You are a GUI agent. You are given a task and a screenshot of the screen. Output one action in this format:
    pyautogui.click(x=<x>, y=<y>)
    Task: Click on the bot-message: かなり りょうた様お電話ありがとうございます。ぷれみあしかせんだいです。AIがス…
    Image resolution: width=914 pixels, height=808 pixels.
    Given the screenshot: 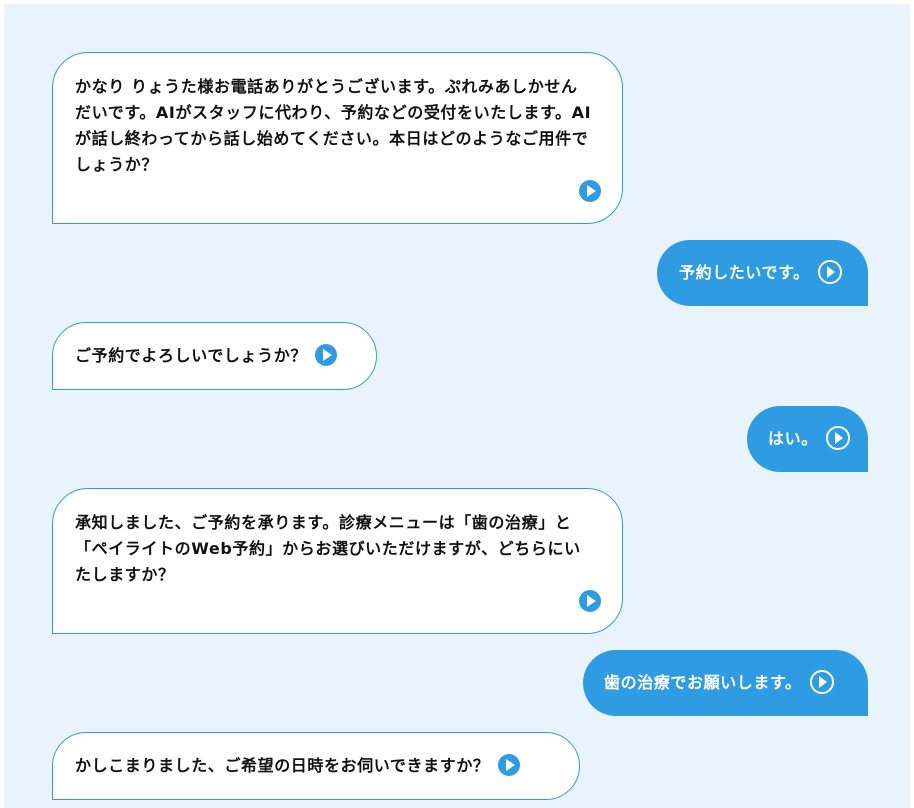 What is the action you would take?
    pyautogui.click(x=337, y=138)
    